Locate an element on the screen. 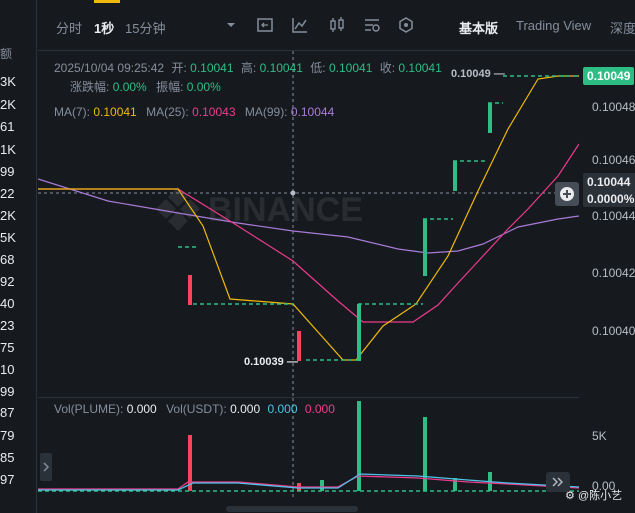 The width and height of the screenshot is (635, 513). order-book-value: 61 is located at coordinates (7, 126).